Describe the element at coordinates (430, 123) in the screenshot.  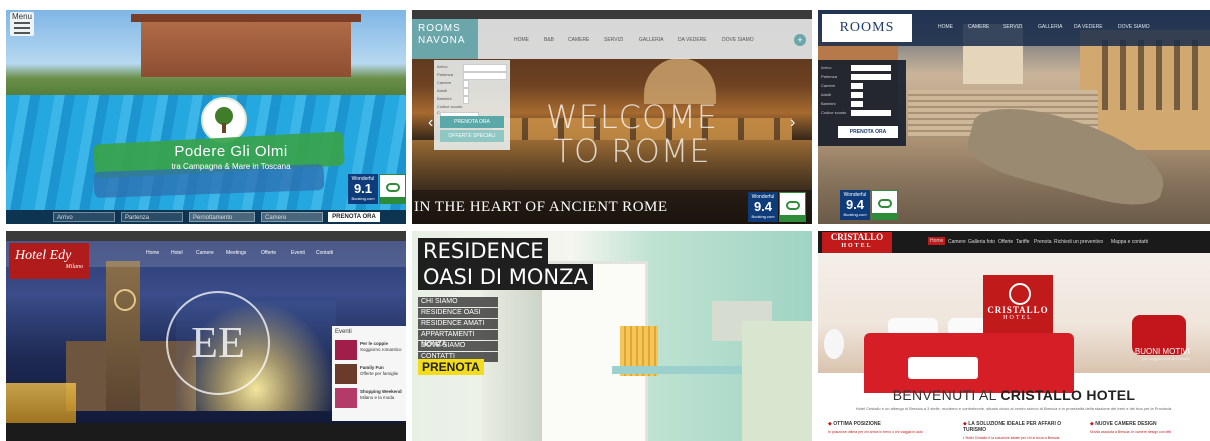
I see `prev-arrow-icon: ‹` at that location.